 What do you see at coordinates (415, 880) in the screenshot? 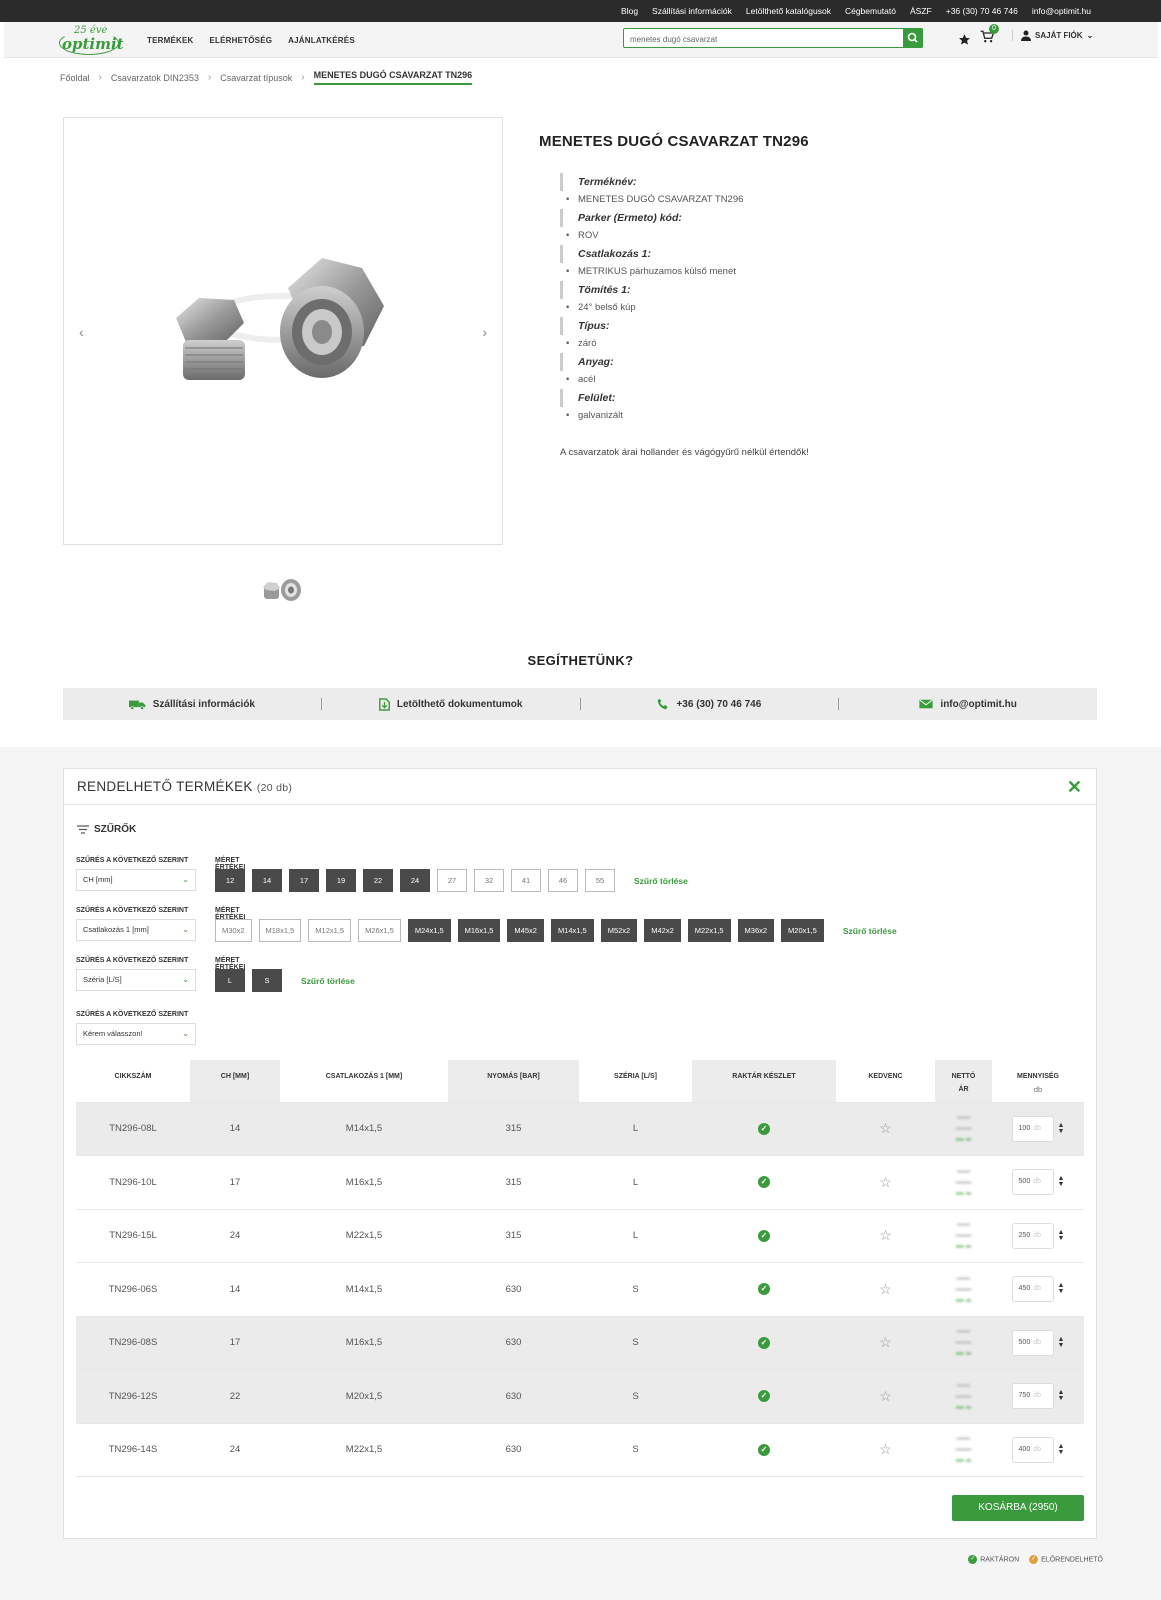
I see `filter-chip: 24` at bounding box center [415, 880].